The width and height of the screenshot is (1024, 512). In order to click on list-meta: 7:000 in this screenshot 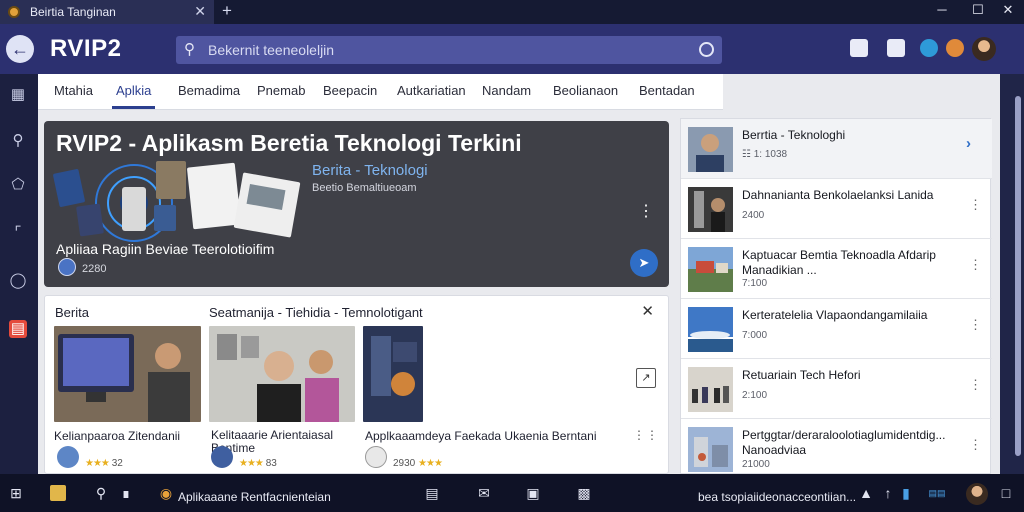, I will do `click(755, 335)`.